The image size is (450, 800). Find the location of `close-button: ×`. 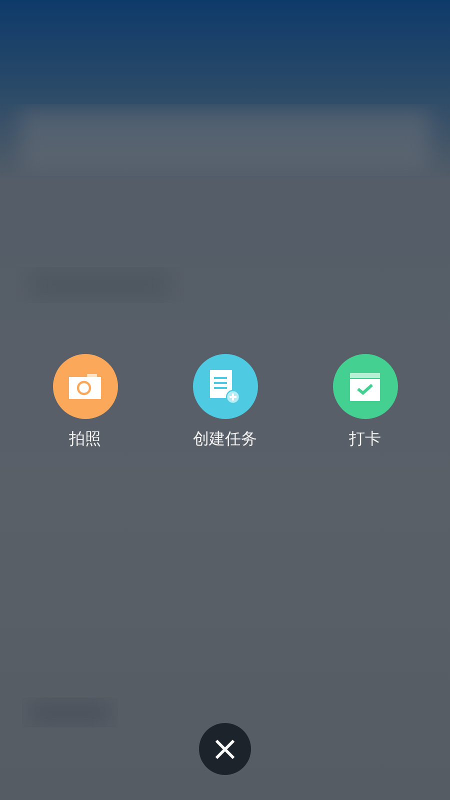

close-button: × is located at coordinates (225, 749).